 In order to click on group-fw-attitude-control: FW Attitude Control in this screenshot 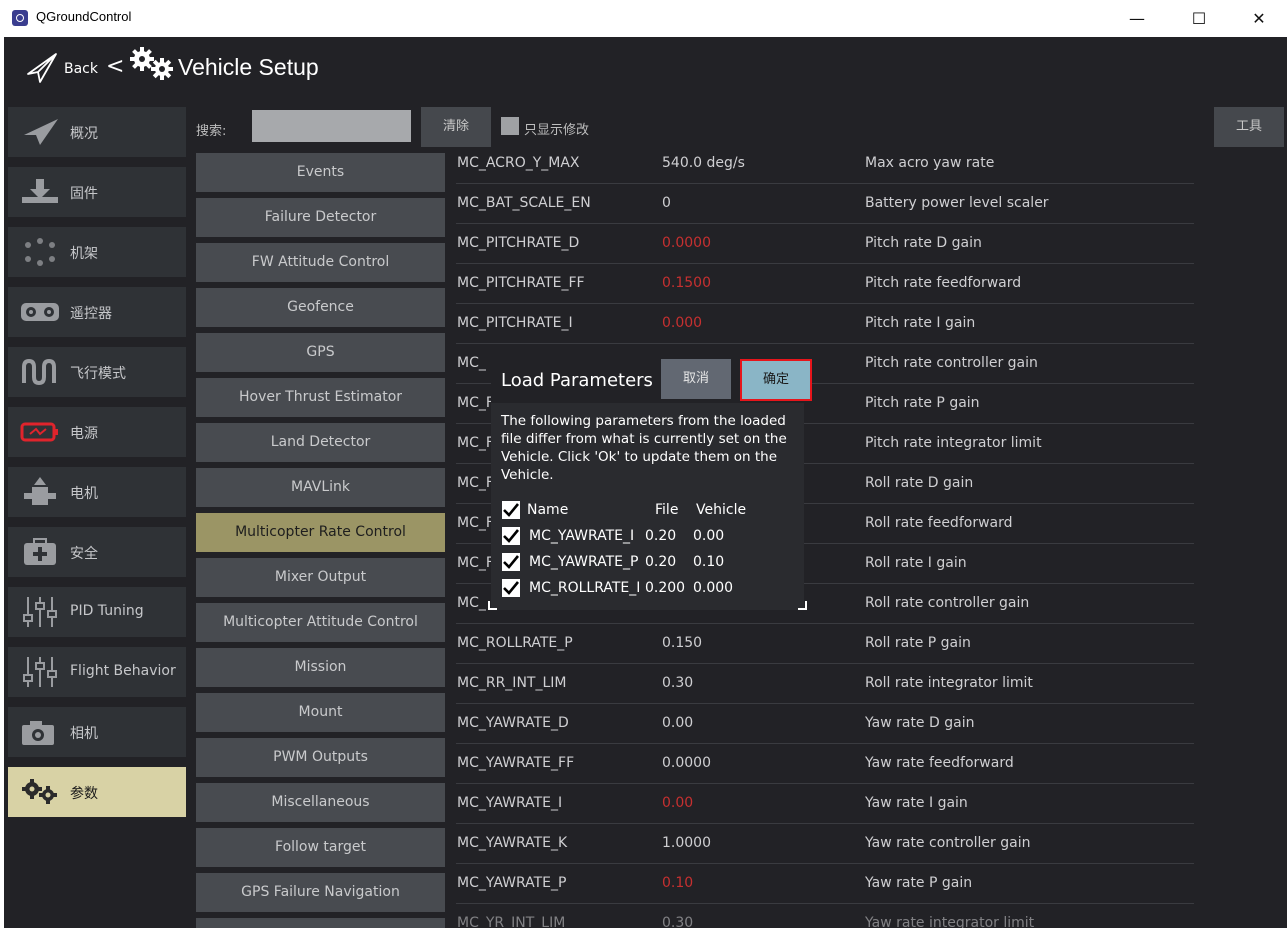, I will do `click(320, 262)`.